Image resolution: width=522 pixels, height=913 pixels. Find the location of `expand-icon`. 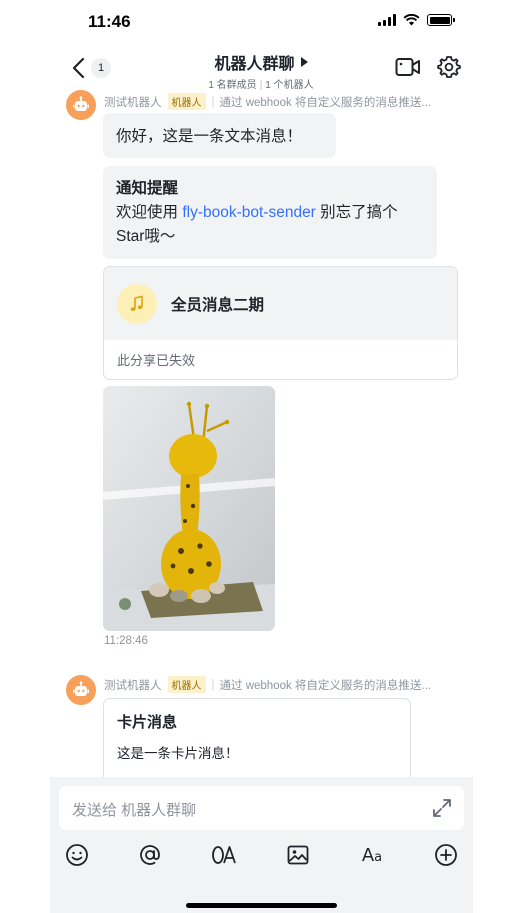

expand-icon is located at coordinates (442, 808).